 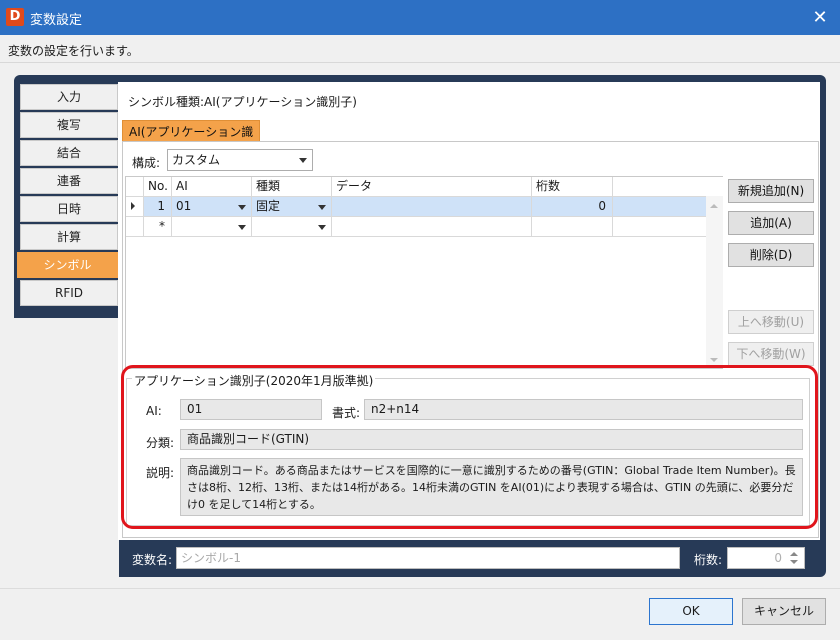 I want to click on row-header-cell, so click(x=135, y=227).